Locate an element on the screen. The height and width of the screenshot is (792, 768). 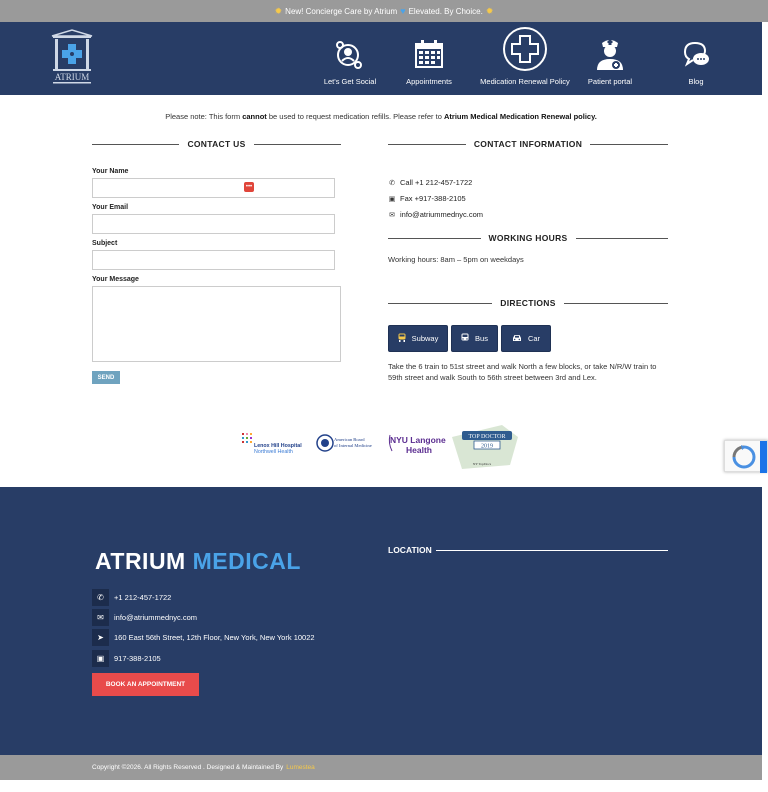
nav-label: Blog is located at coordinates (696, 81).